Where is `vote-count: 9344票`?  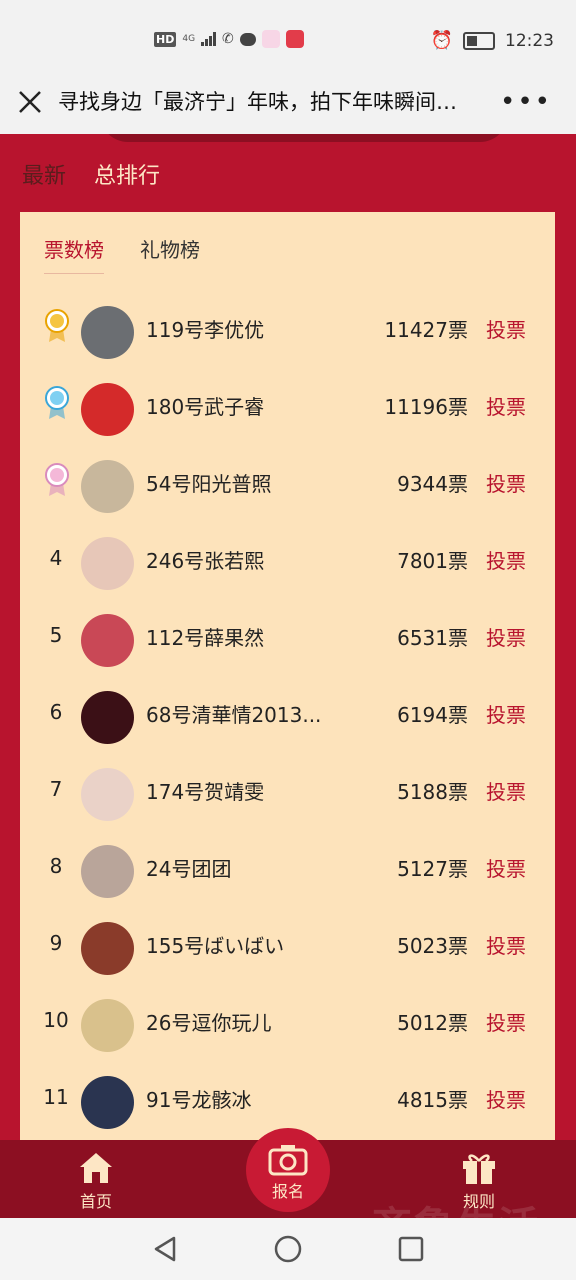
vote-count: 9344票 is located at coordinates (432, 484).